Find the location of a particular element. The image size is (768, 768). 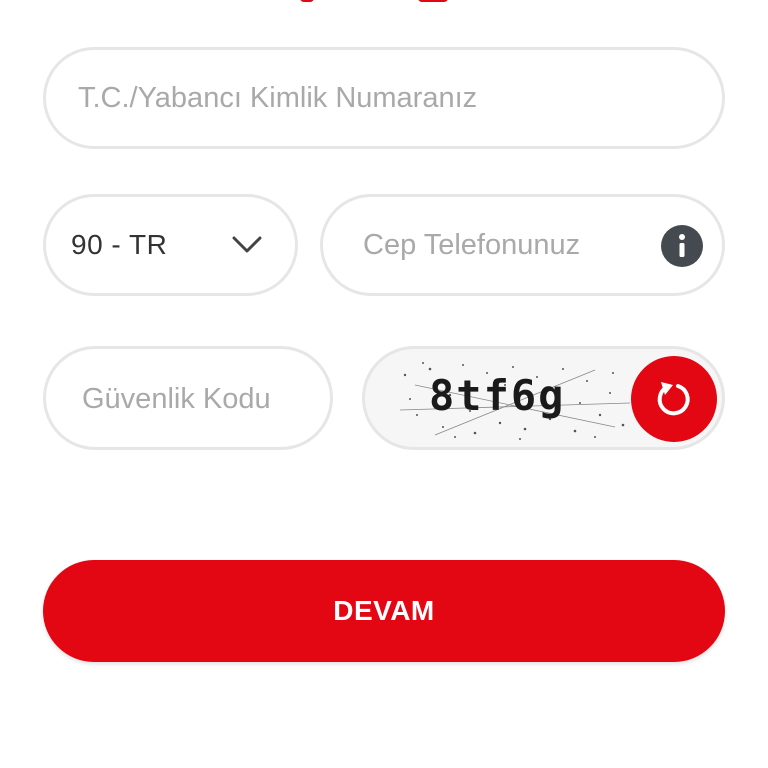

info-icon is located at coordinates (682, 246).